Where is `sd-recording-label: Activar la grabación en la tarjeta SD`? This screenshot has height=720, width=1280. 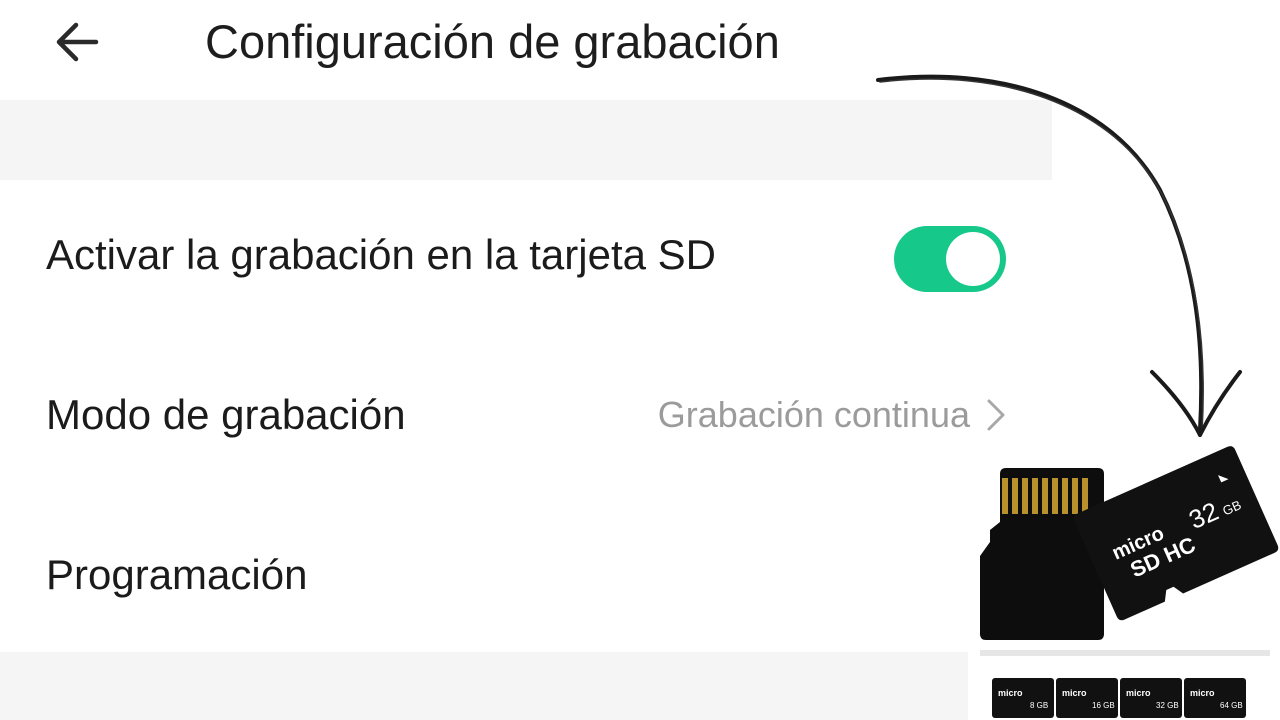
sd-recording-label: Activar la grabación en la tarjeta SD is located at coordinates (381, 254).